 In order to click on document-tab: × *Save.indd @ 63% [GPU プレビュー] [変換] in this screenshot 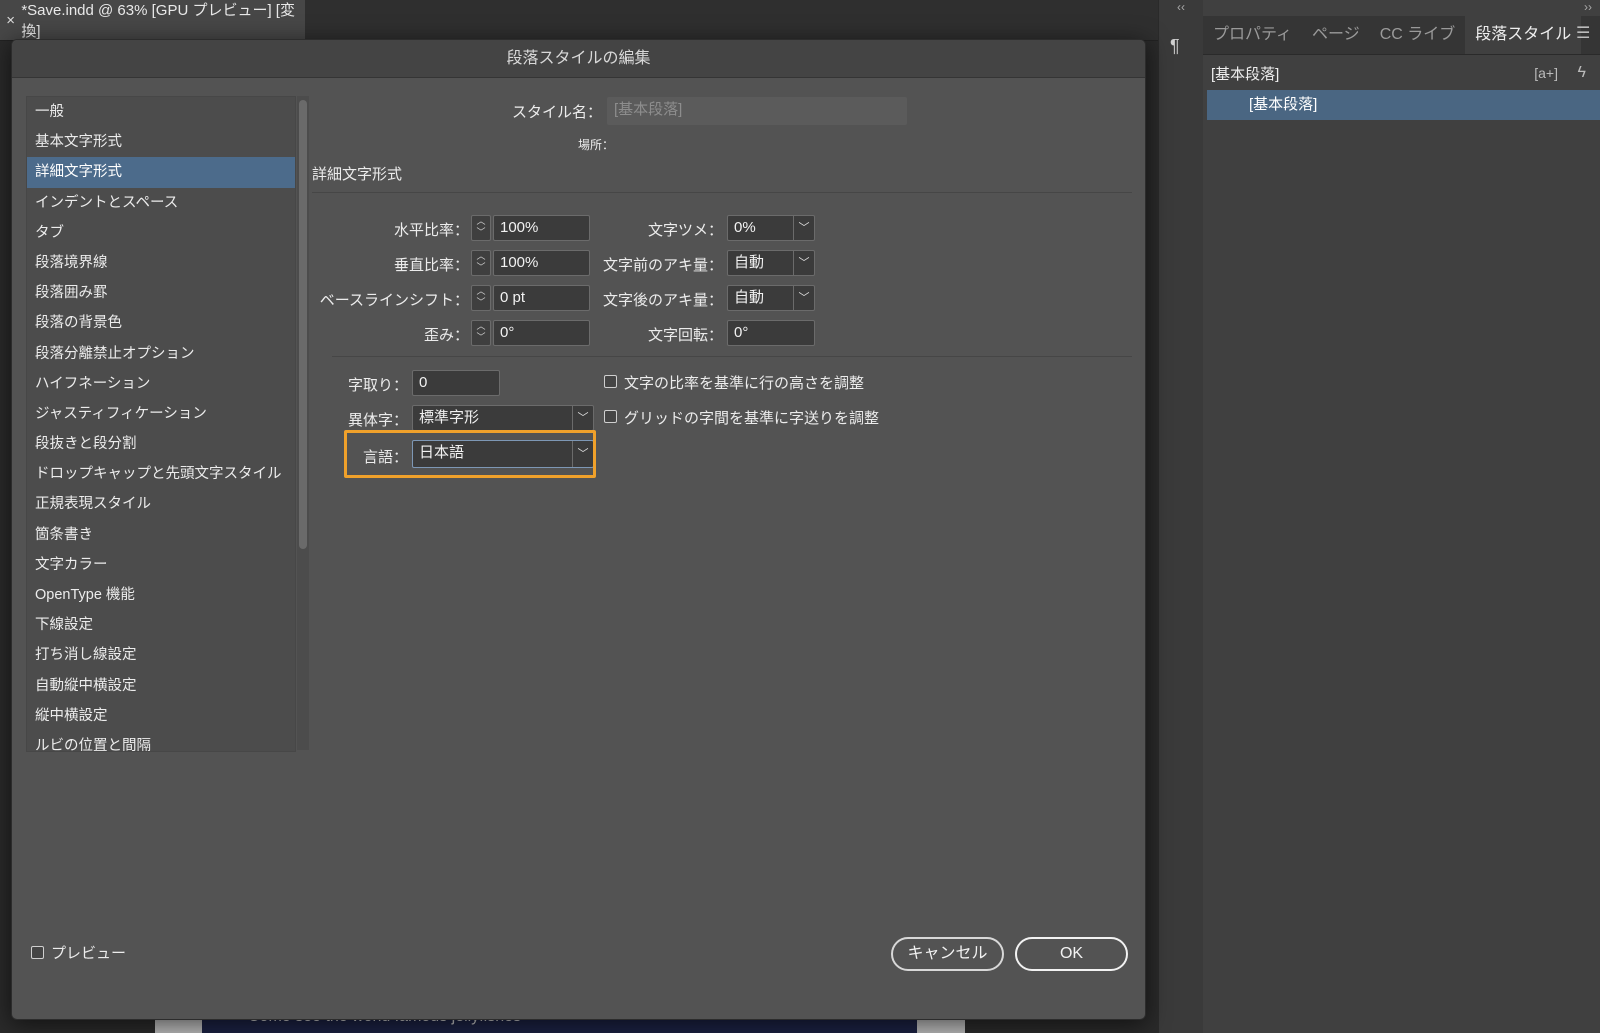, I will do `click(152, 20)`.